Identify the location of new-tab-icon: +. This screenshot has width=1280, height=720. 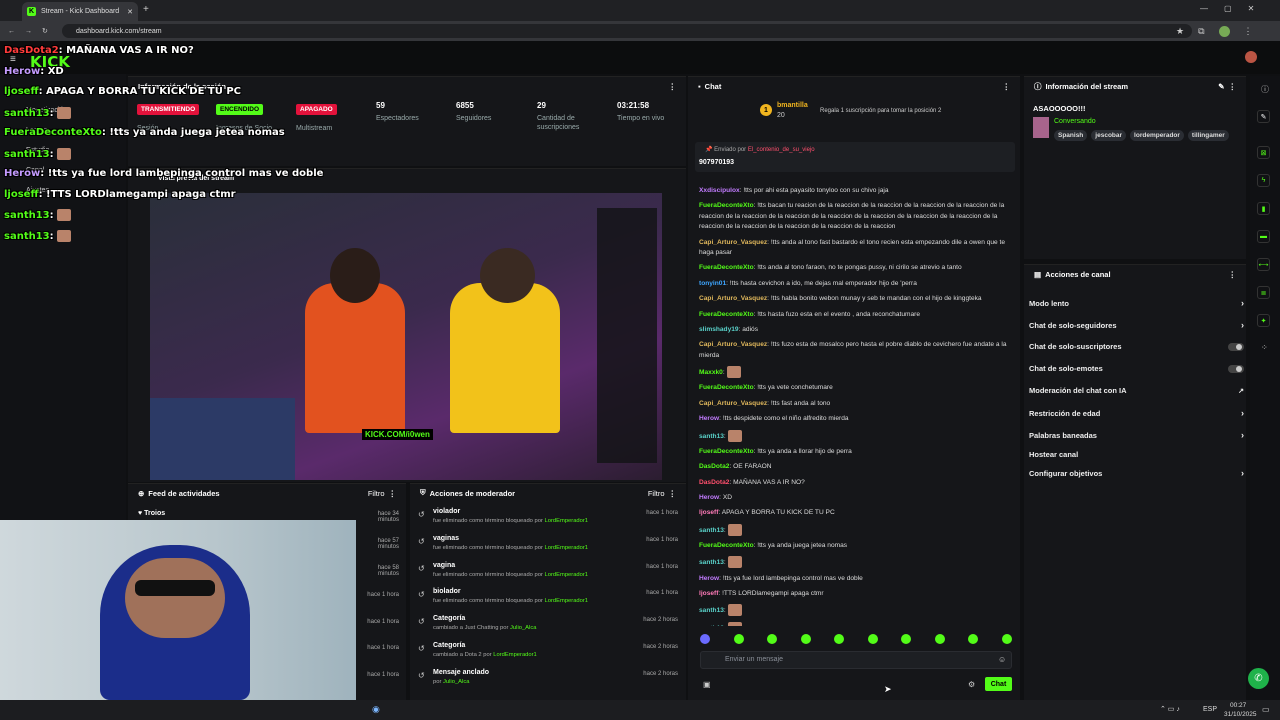
(146, 9).